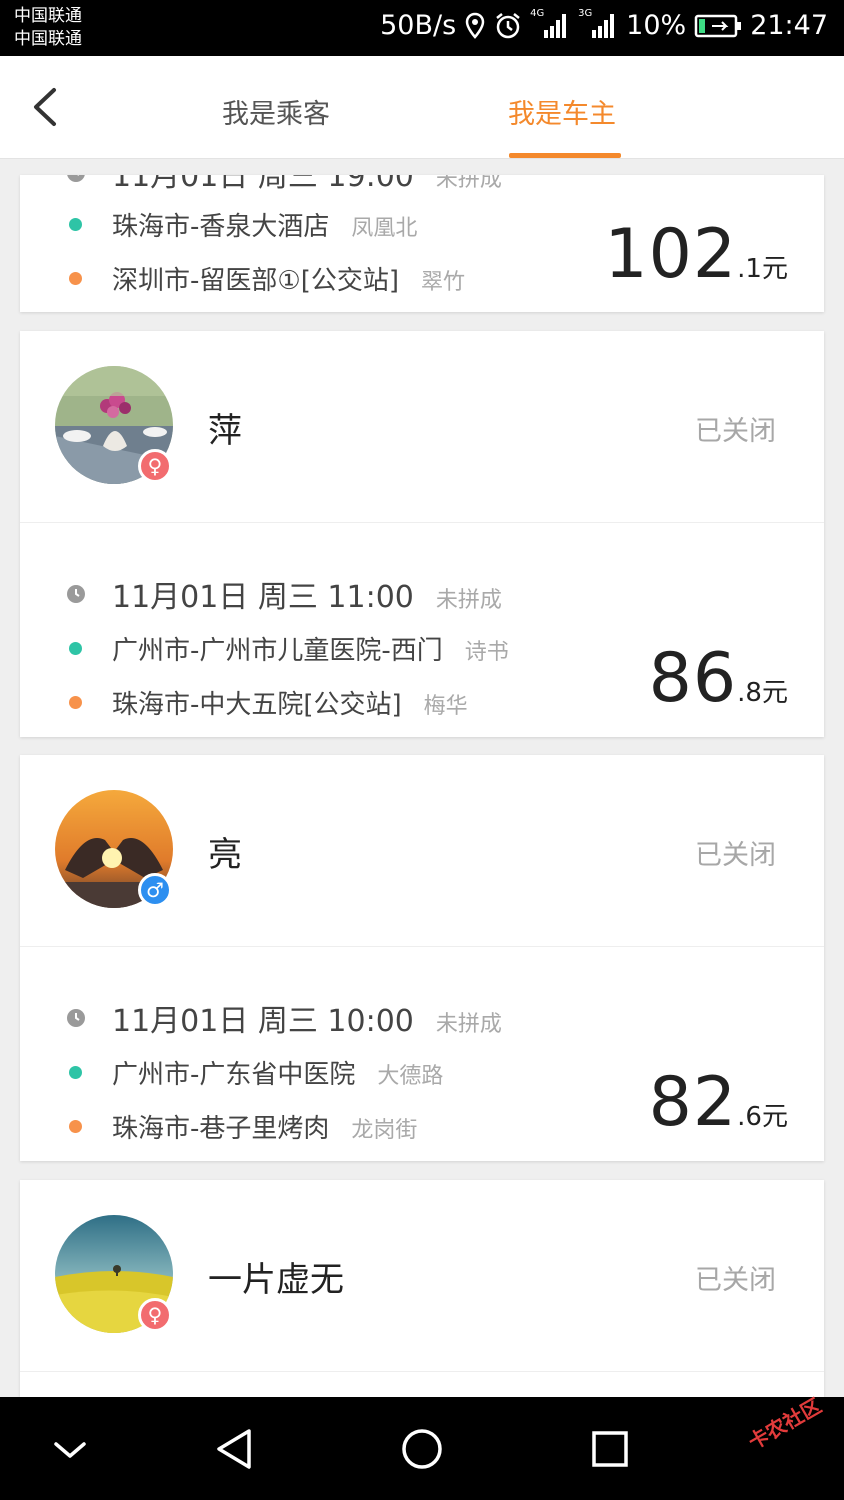  What do you see at coordinates (48, 16) in the screenshot?
I see `carrier-1: 中国联通` at bounding box center [48, 16].